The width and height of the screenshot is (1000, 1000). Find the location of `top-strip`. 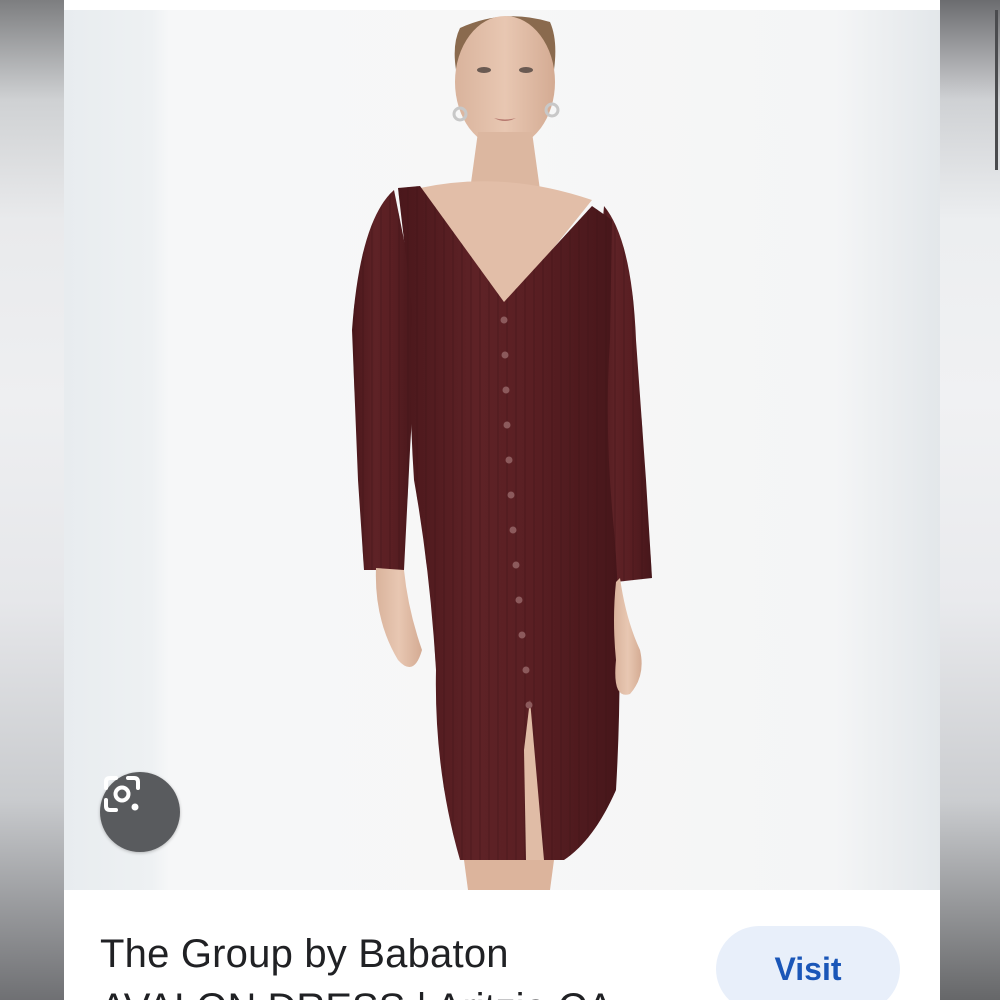

top-strip is located at coordinates (502, 5).